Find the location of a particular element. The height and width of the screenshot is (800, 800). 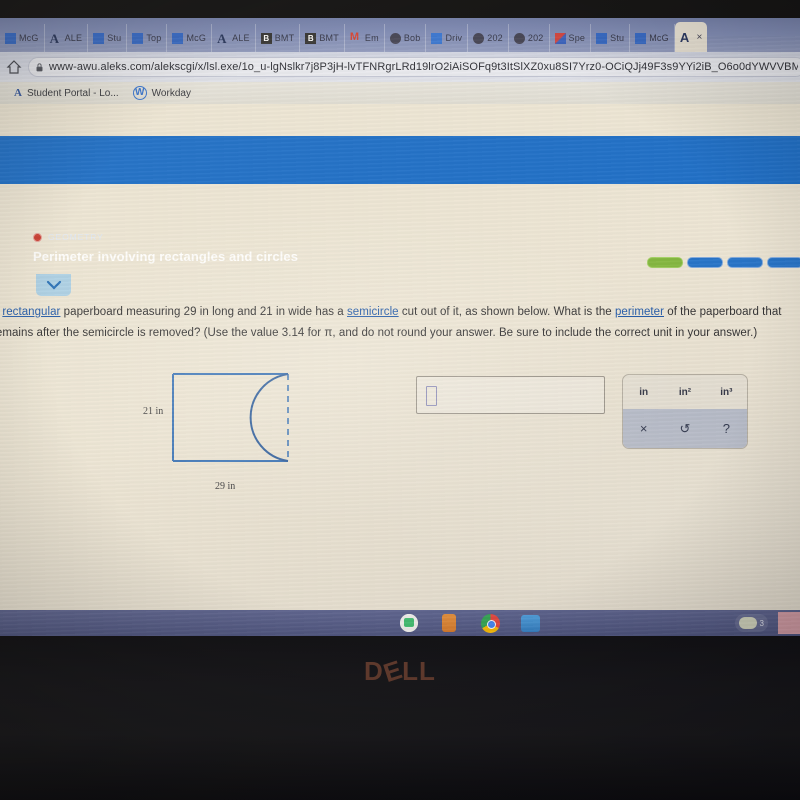

tab-label: BMT is located at coordinates (284, 38).